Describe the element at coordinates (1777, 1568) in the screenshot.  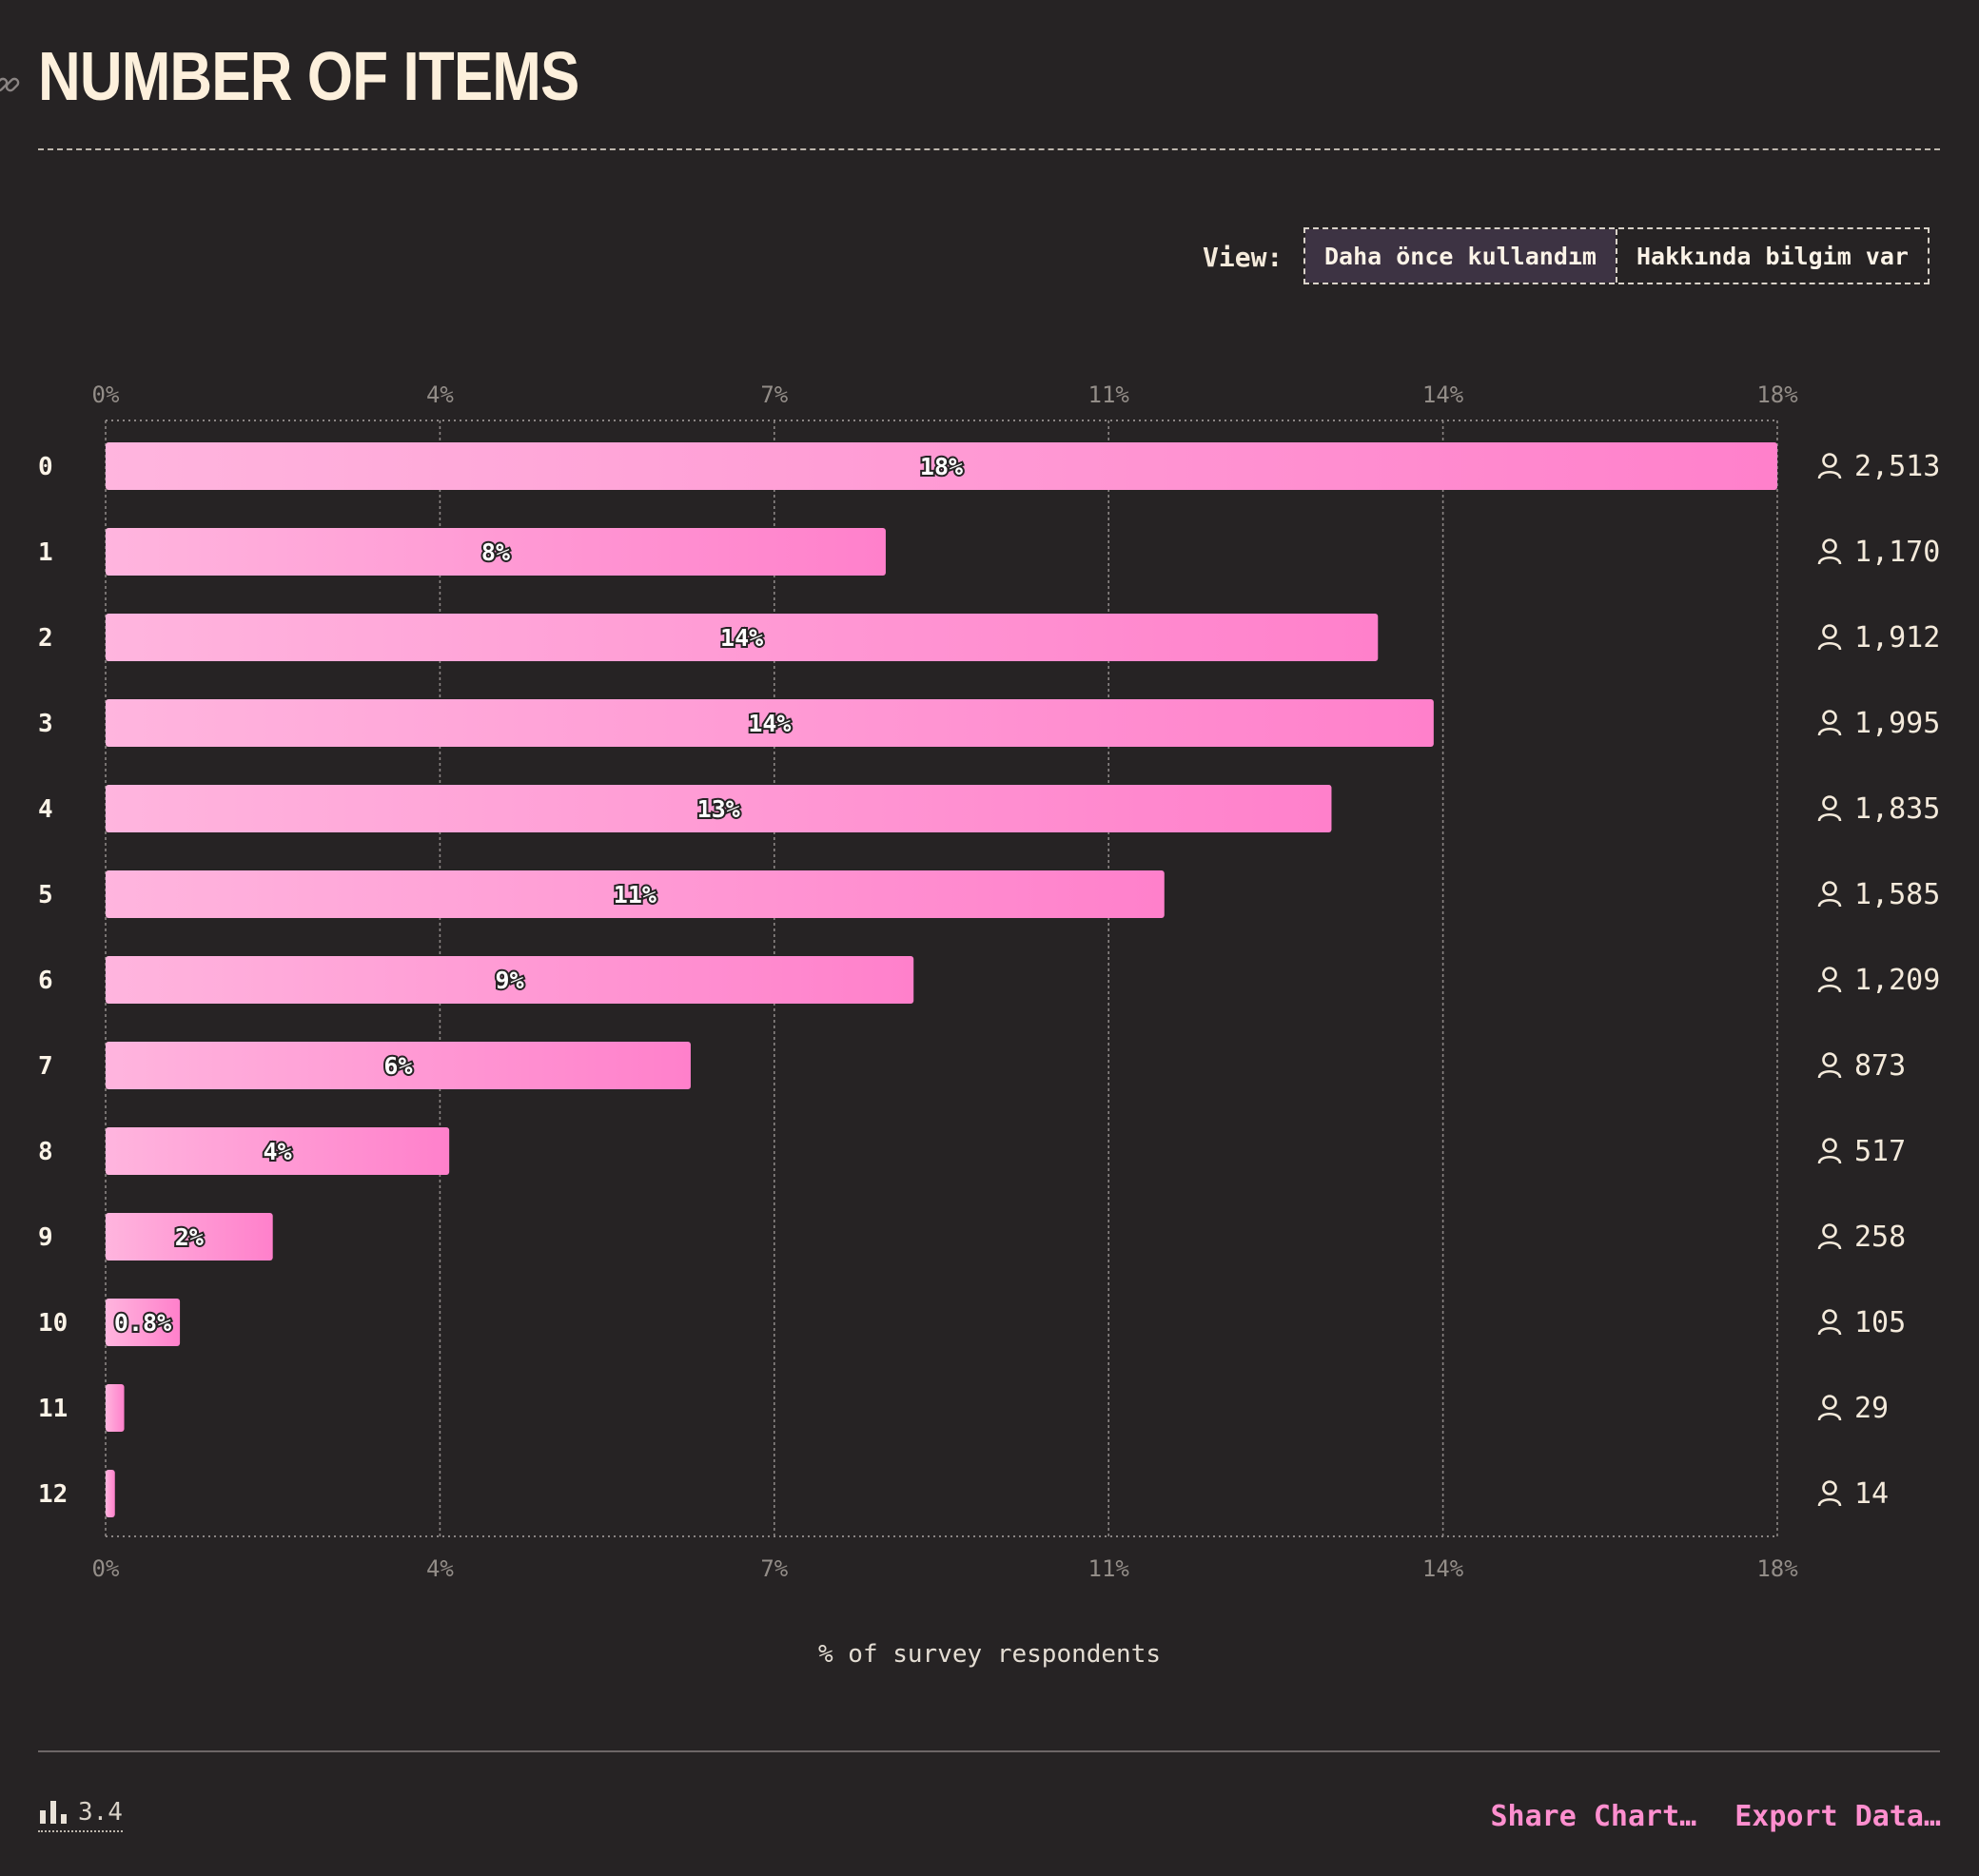
I see `x-tick-label-bottom: 18%` at that location.